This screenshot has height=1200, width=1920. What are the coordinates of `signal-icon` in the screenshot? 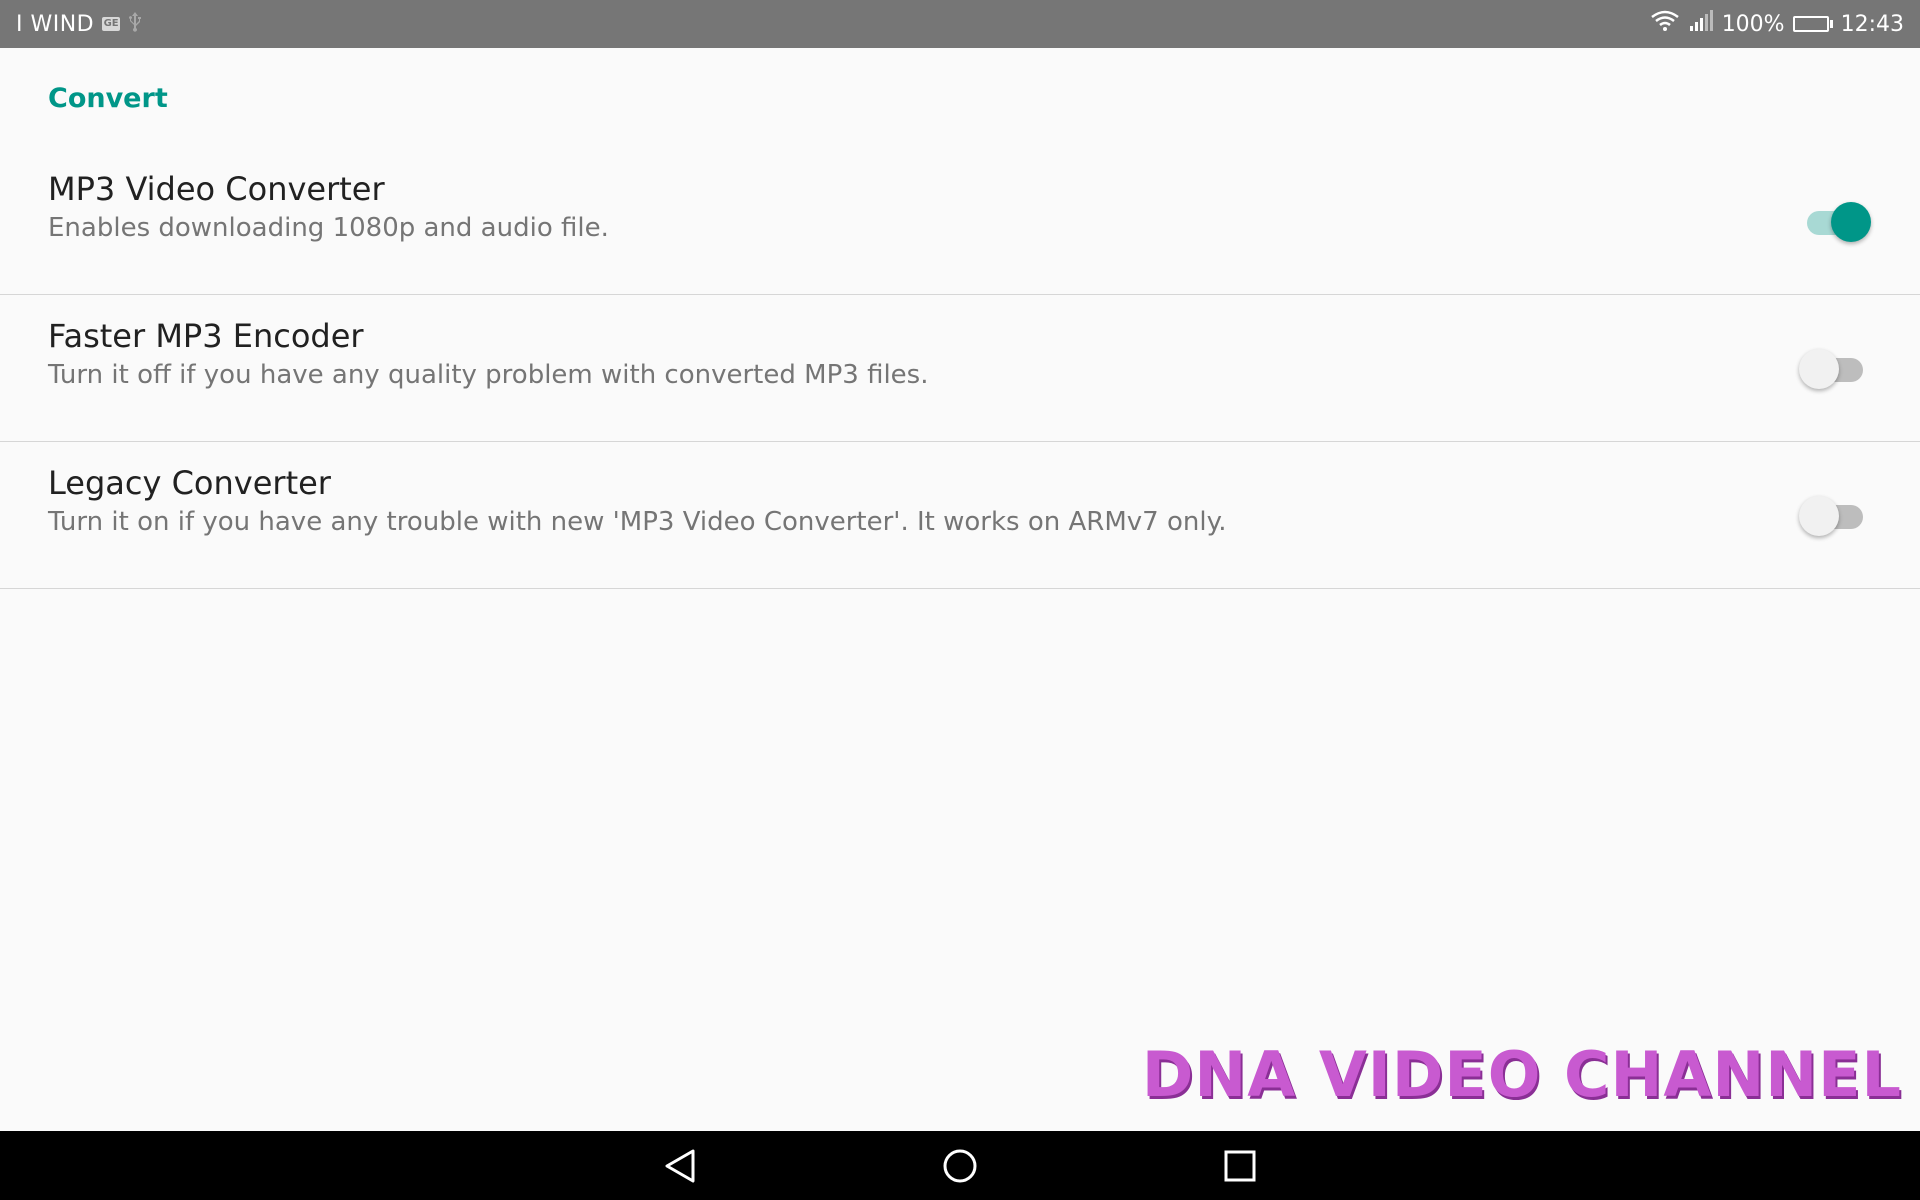 It's located at (1701, 24).